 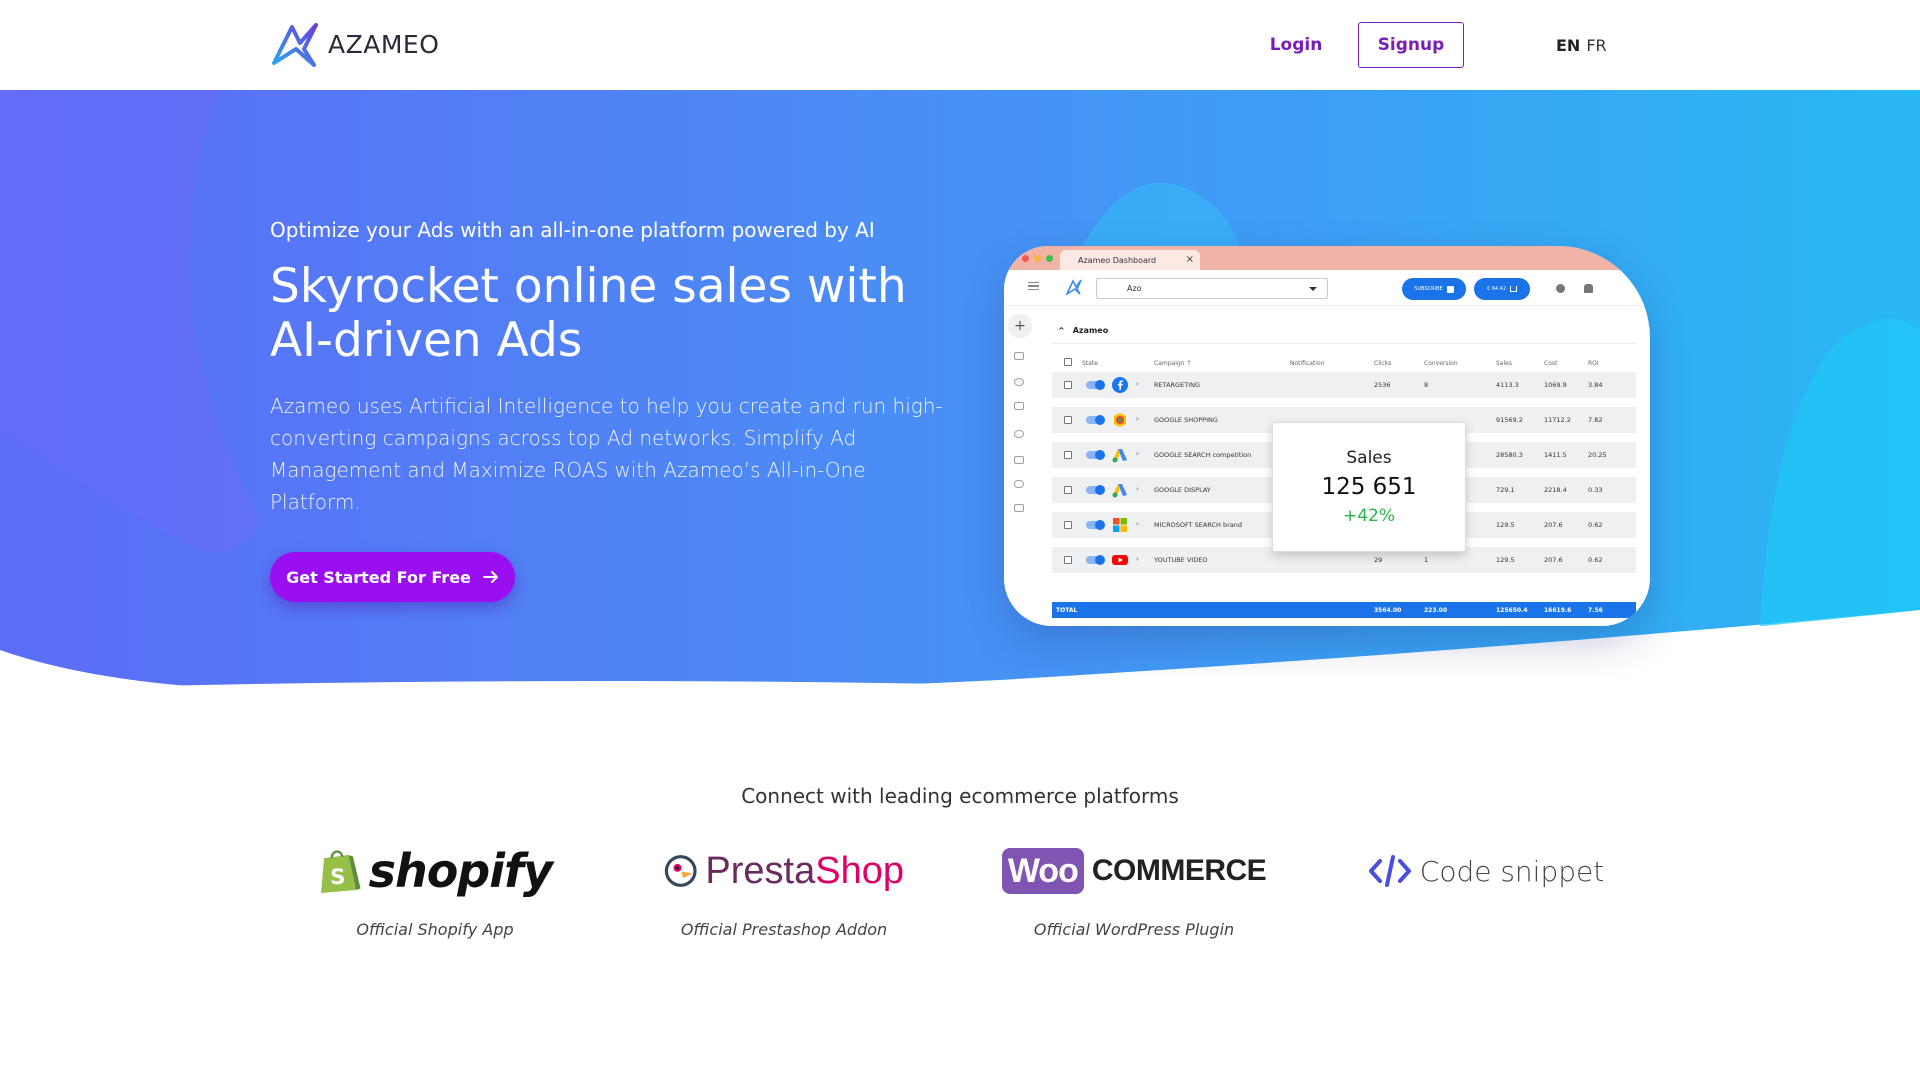 I want to click on conversion-value: 8, so click(x=1426, y=385).